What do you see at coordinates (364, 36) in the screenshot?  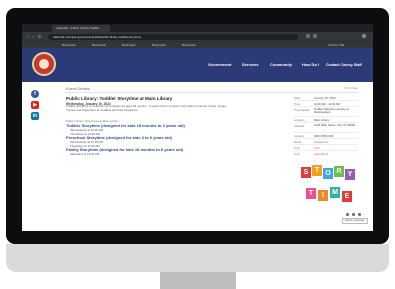 I see `profile-icon` at bounding box center [364, 36].